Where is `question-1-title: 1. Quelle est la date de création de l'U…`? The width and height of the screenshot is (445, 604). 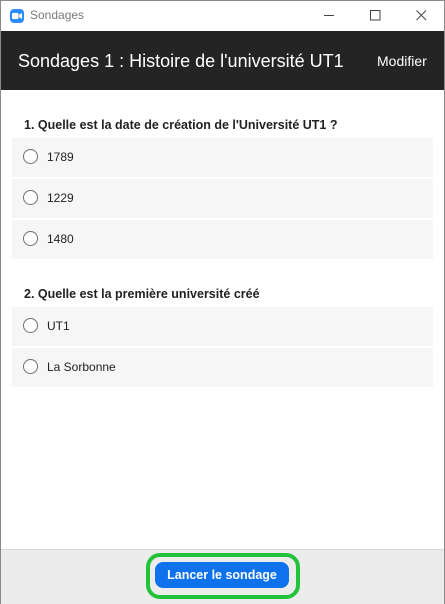
question-1-title: 1. Quelle est la date de création de l'U… is located at coordinates (181, 125).